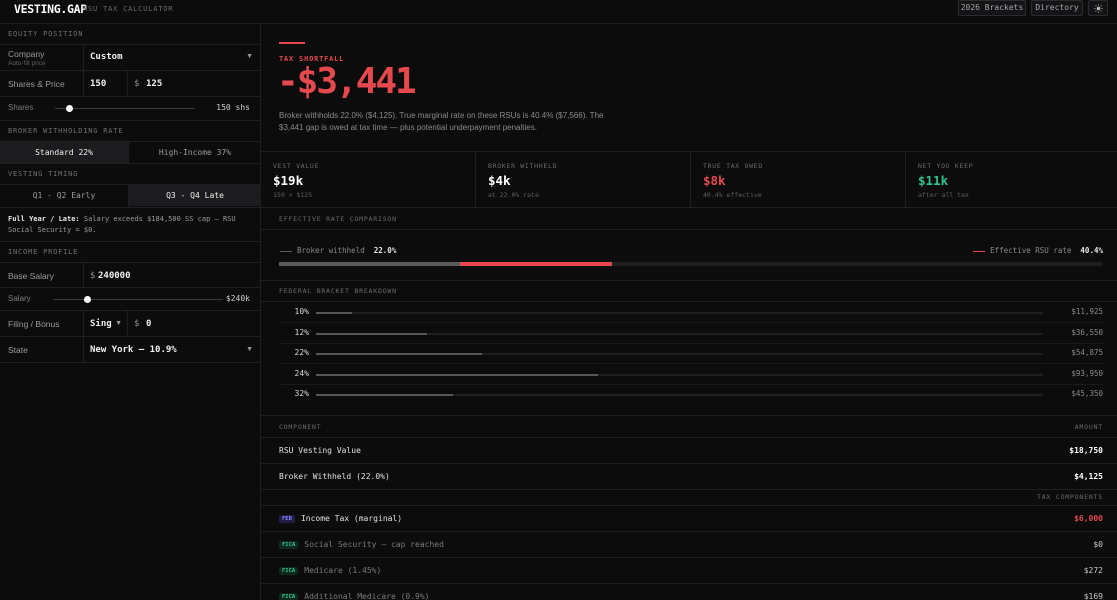 The height and width of the screenshot is (600, 1117). Describe the element at coordinates (130, 84) in the screenshot. I see `shares-price-row: Shares & Price 150 $ 125` at that location.